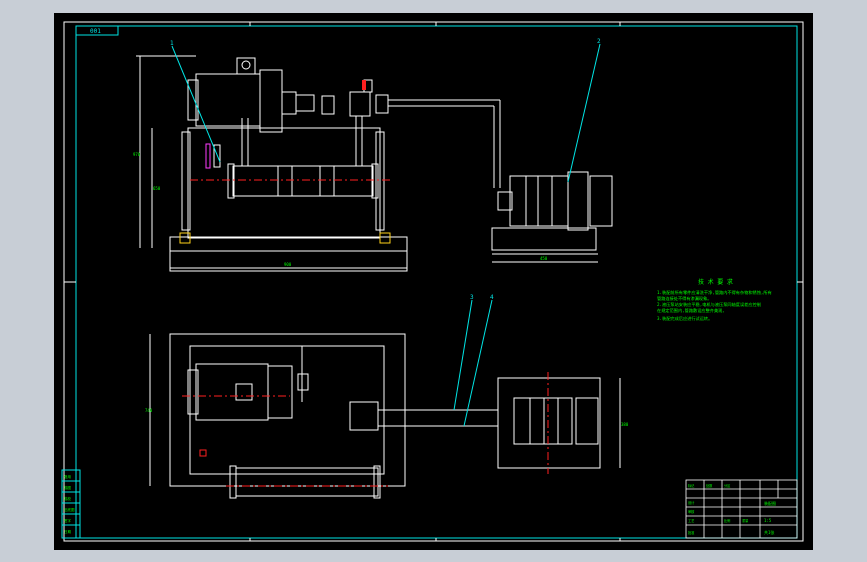  I want to click on tech-req-line: 管路连接处不得有渗漏现象。, so click(684, 298).